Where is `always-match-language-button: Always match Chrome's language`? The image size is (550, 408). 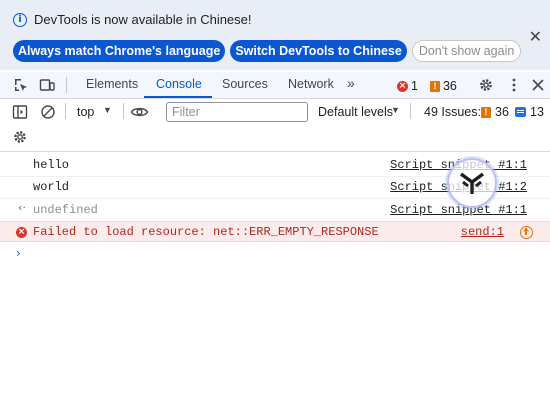
always-match-language-button: Always match Chrome's language is located at coordinates (119, 51).